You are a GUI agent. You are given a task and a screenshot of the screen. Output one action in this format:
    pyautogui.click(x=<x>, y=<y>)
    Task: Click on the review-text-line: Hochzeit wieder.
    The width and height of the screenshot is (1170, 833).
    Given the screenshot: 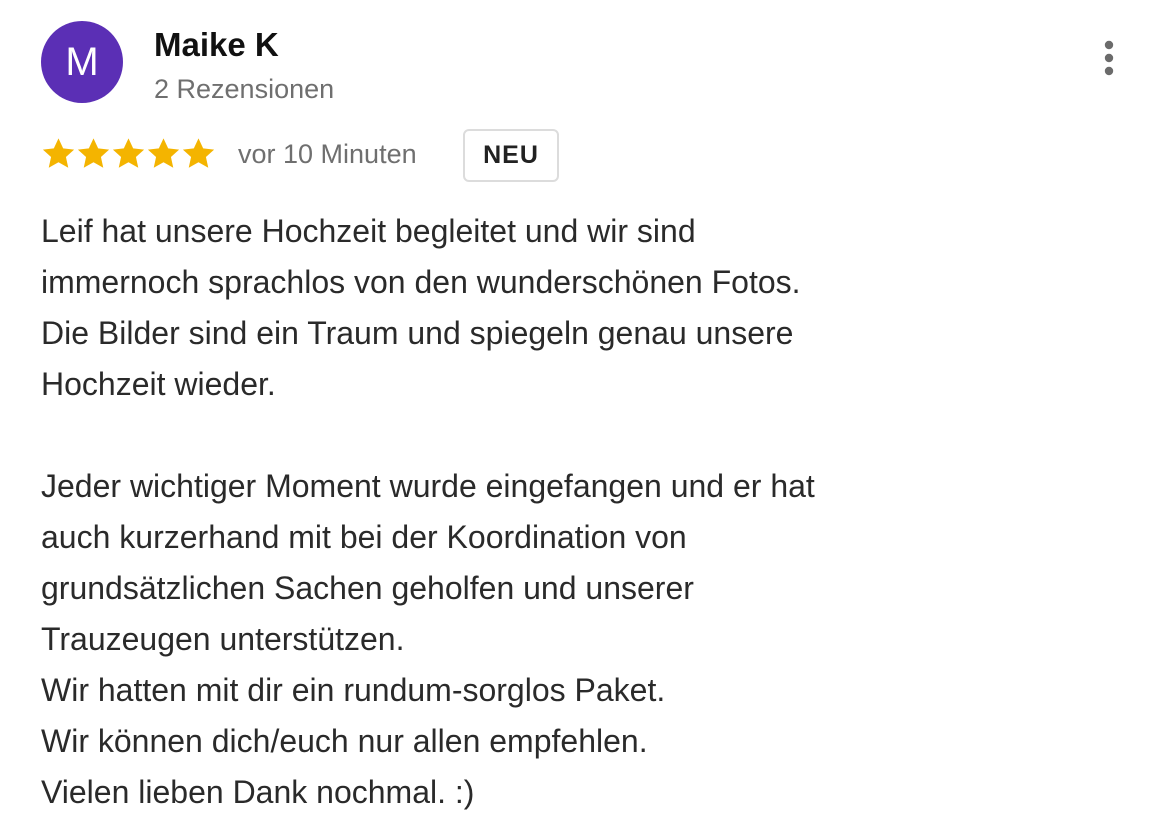 What is the action you would take?
    pyautogui.click(x=158, y=384)
    